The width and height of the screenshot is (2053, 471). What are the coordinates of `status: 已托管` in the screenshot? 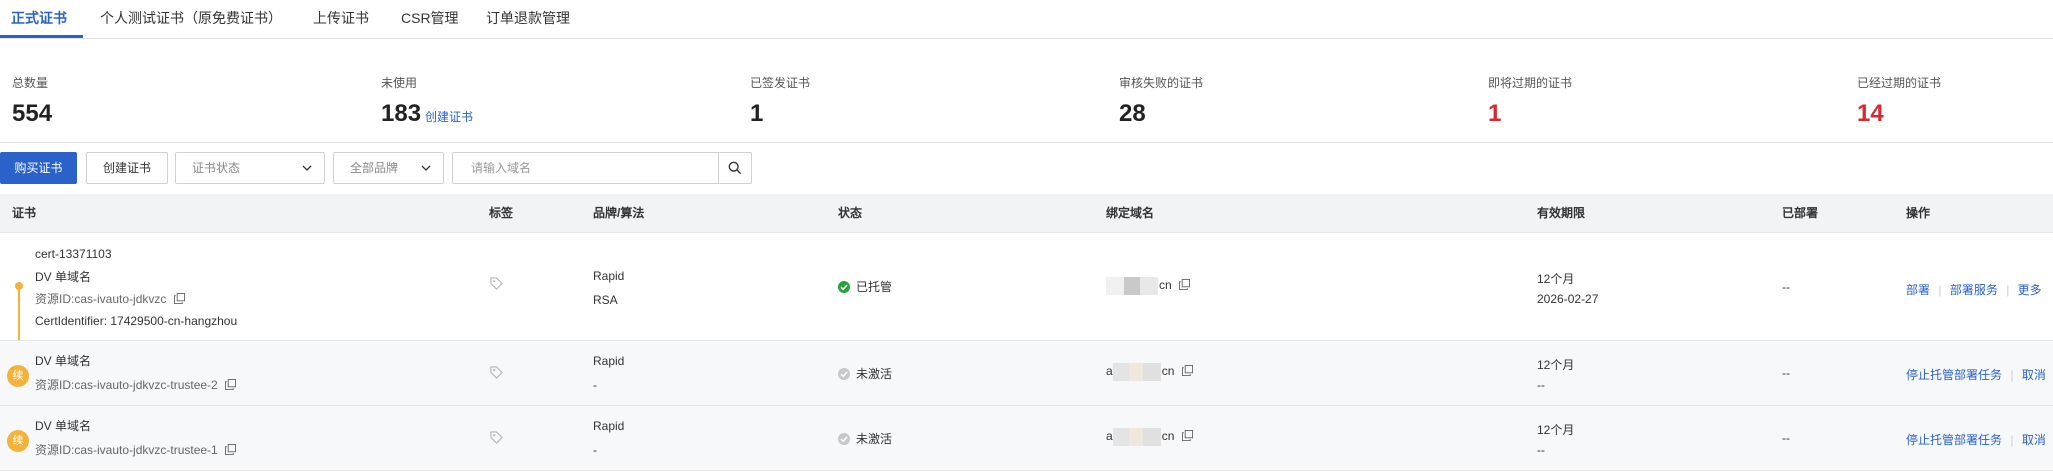 It's located at (865, 286).